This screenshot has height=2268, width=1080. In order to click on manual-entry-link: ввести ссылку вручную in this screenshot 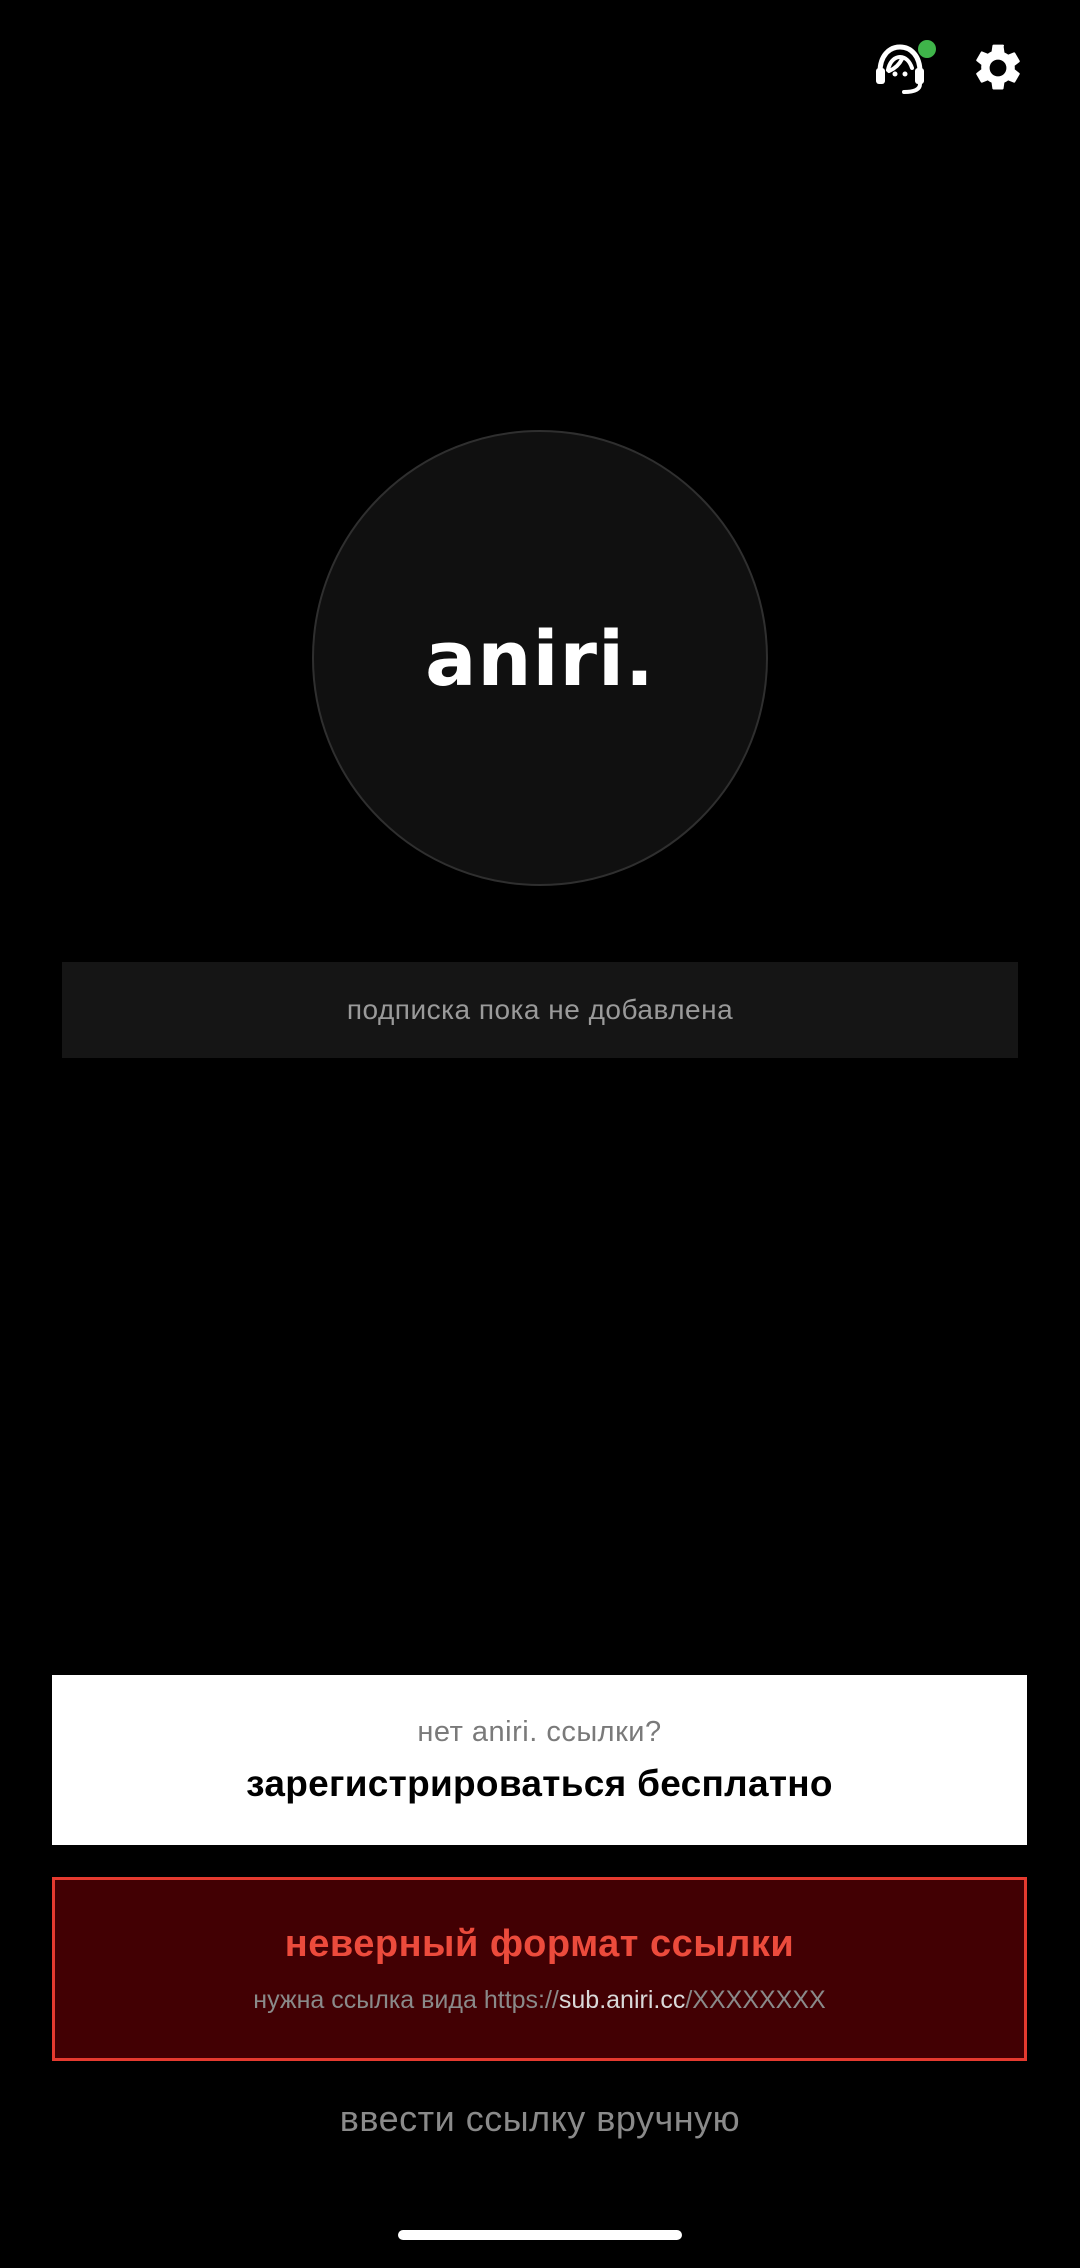, I will do `click(540, 2119)`.